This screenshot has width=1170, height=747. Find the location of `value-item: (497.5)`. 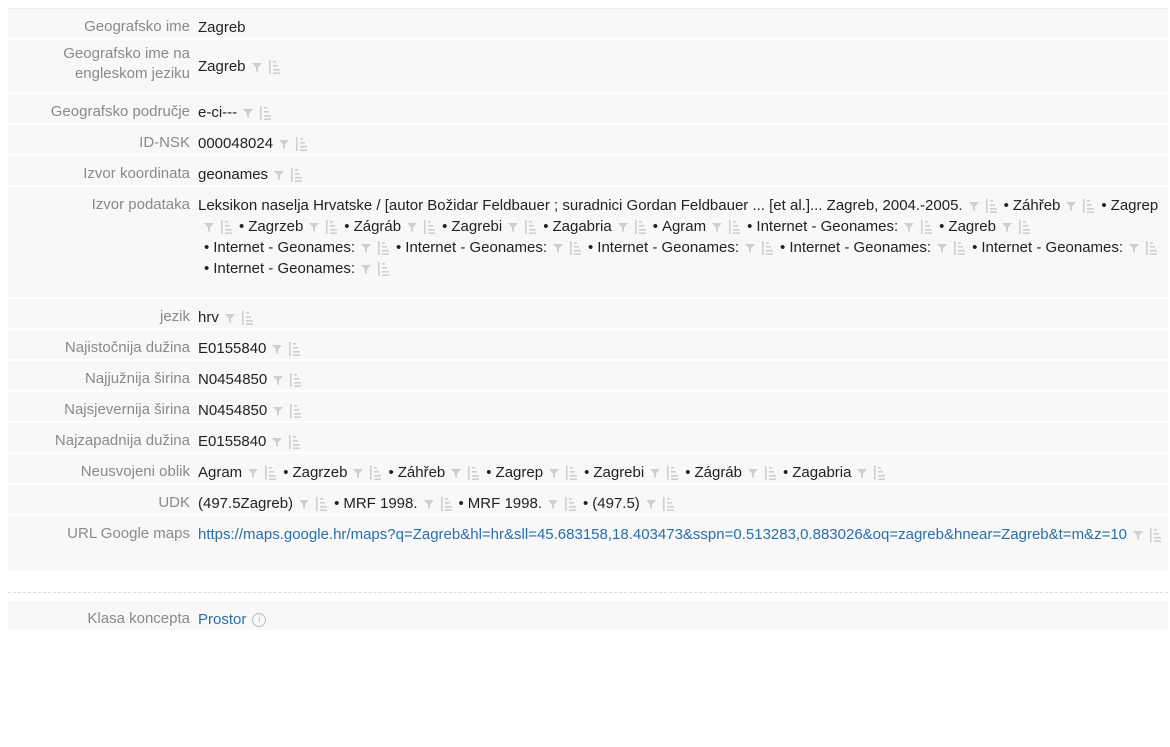

value-item: (497.5) is located at coordinates (616, 503).